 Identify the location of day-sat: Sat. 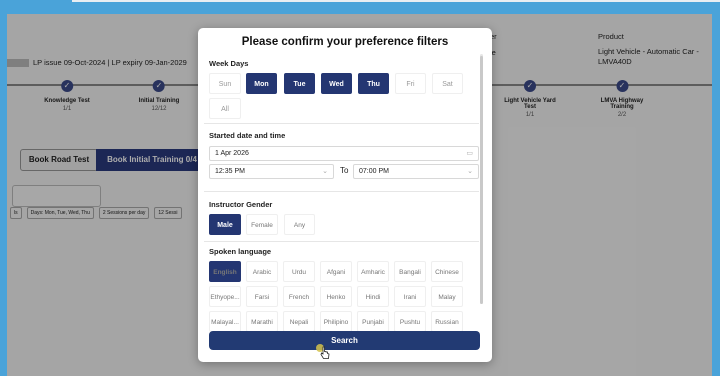
(447, 83).